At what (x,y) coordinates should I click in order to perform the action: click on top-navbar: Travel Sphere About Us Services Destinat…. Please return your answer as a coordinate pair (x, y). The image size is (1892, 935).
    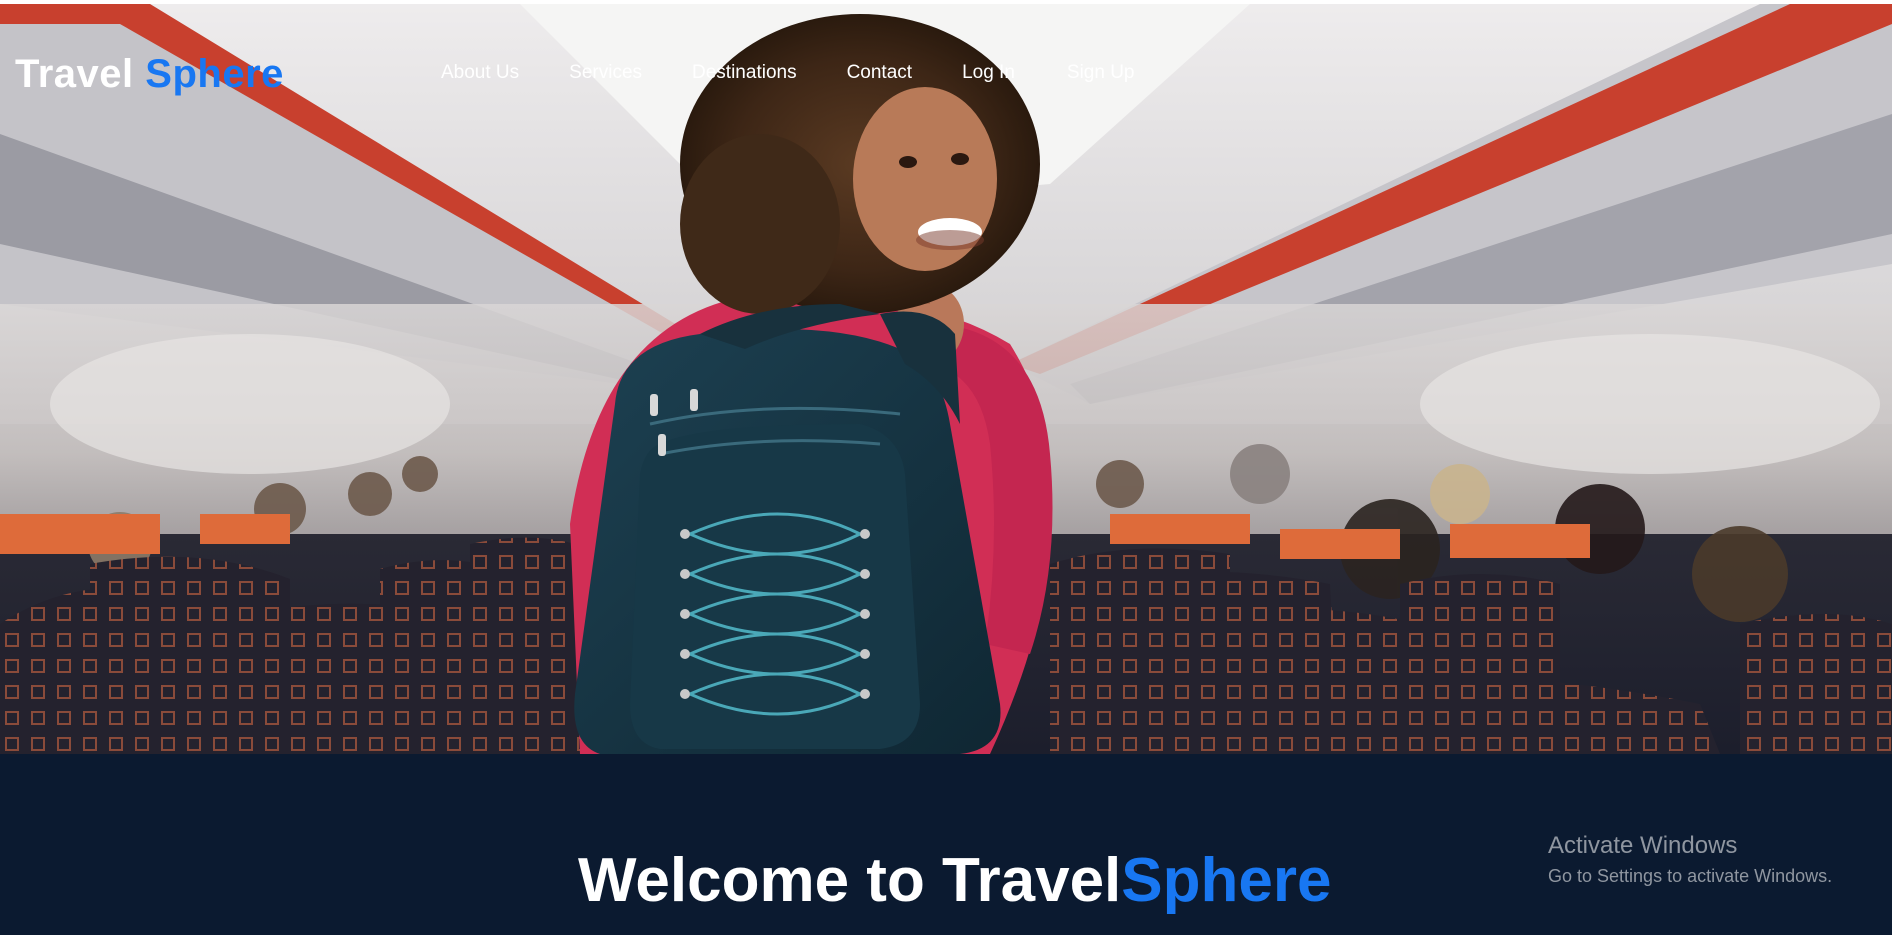
    Looking at the image, I should click on (946, 74).